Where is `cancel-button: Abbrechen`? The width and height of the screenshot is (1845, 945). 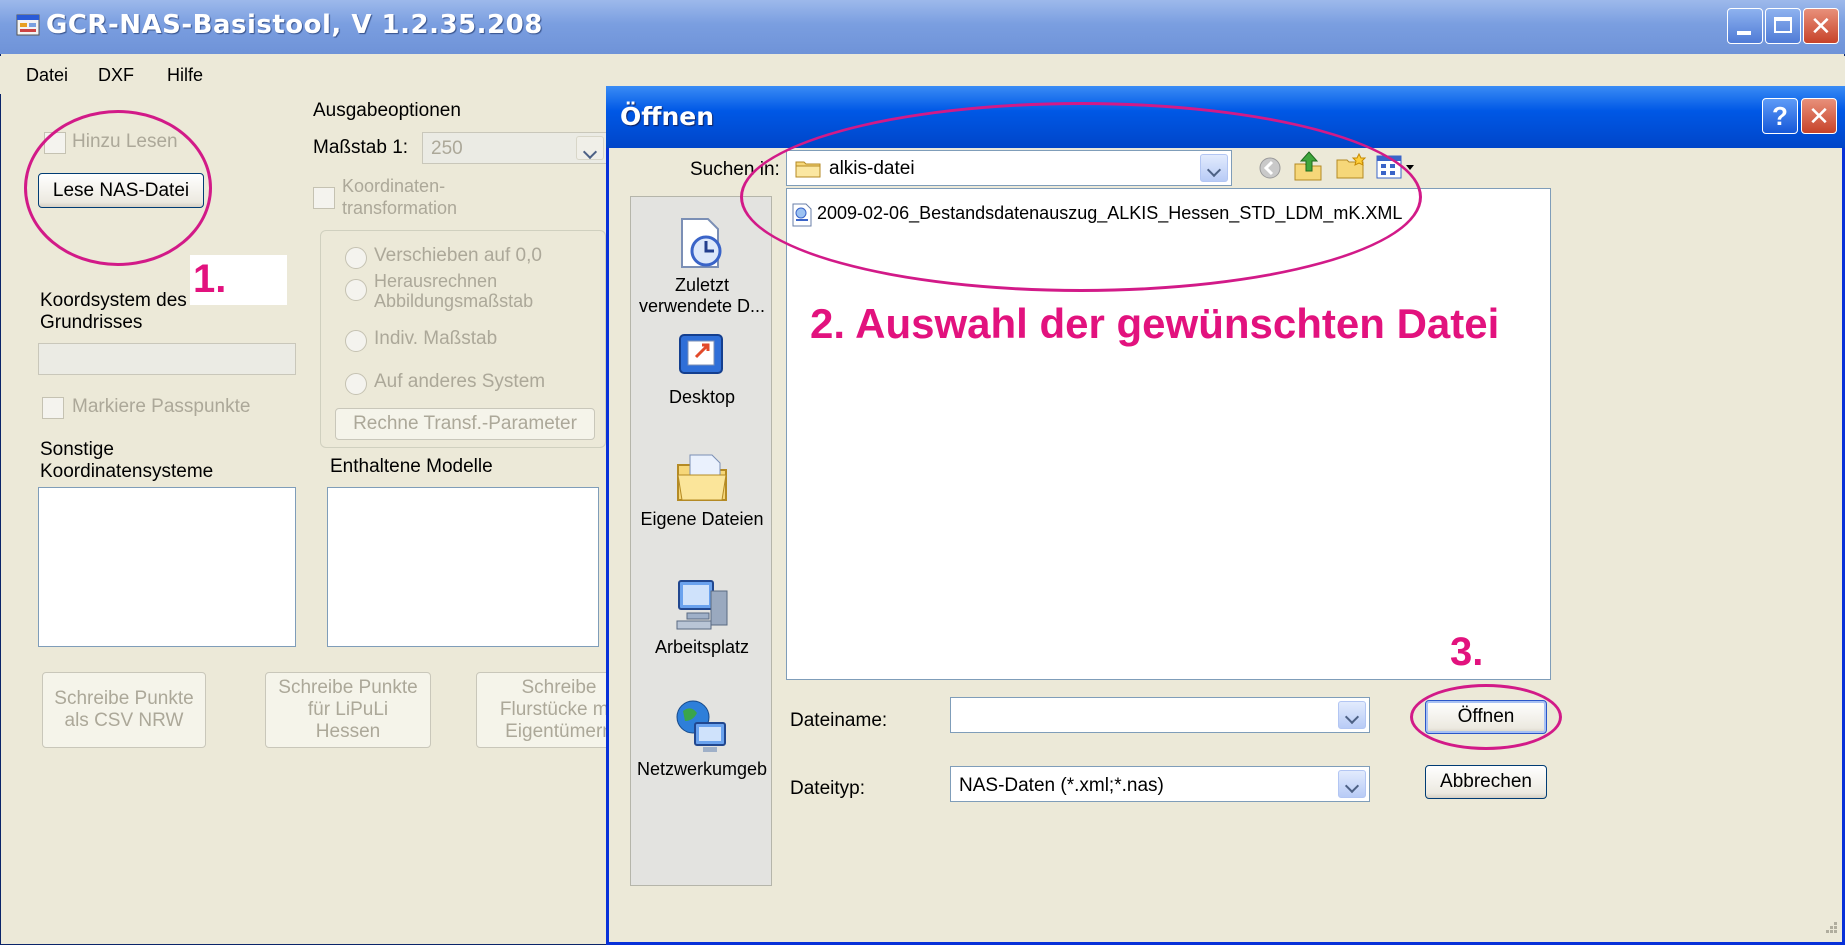
cancel-button: Abbrechen is located at coordinates (1486, 782).